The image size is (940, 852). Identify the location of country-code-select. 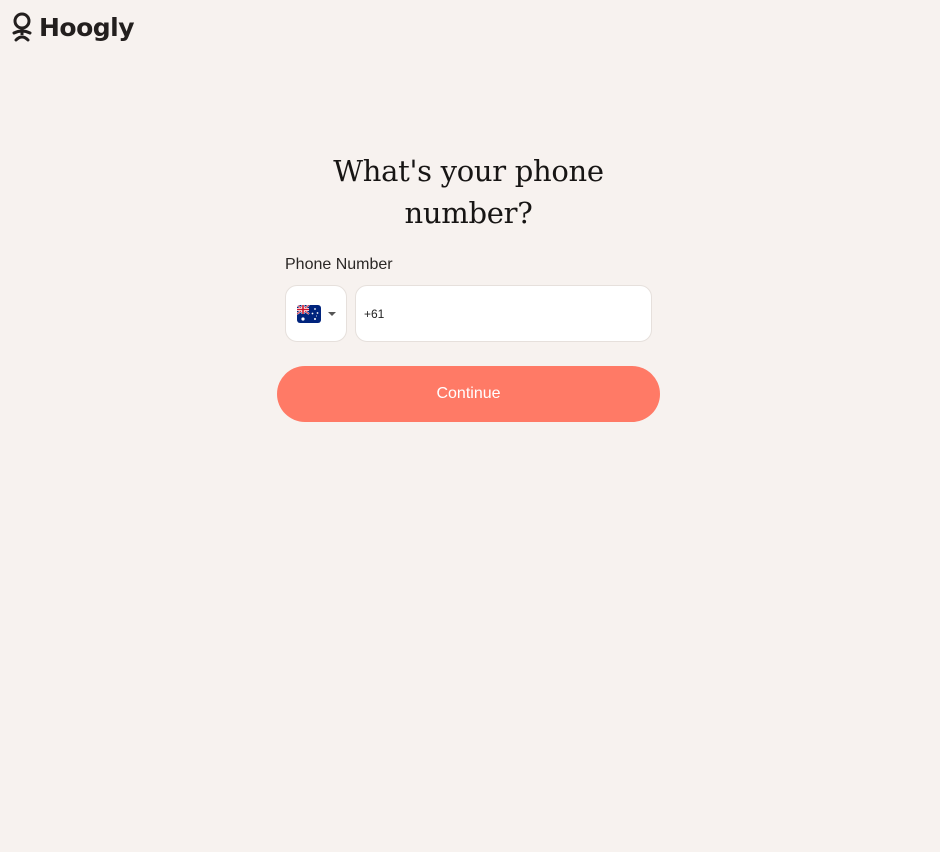
(316, 313).